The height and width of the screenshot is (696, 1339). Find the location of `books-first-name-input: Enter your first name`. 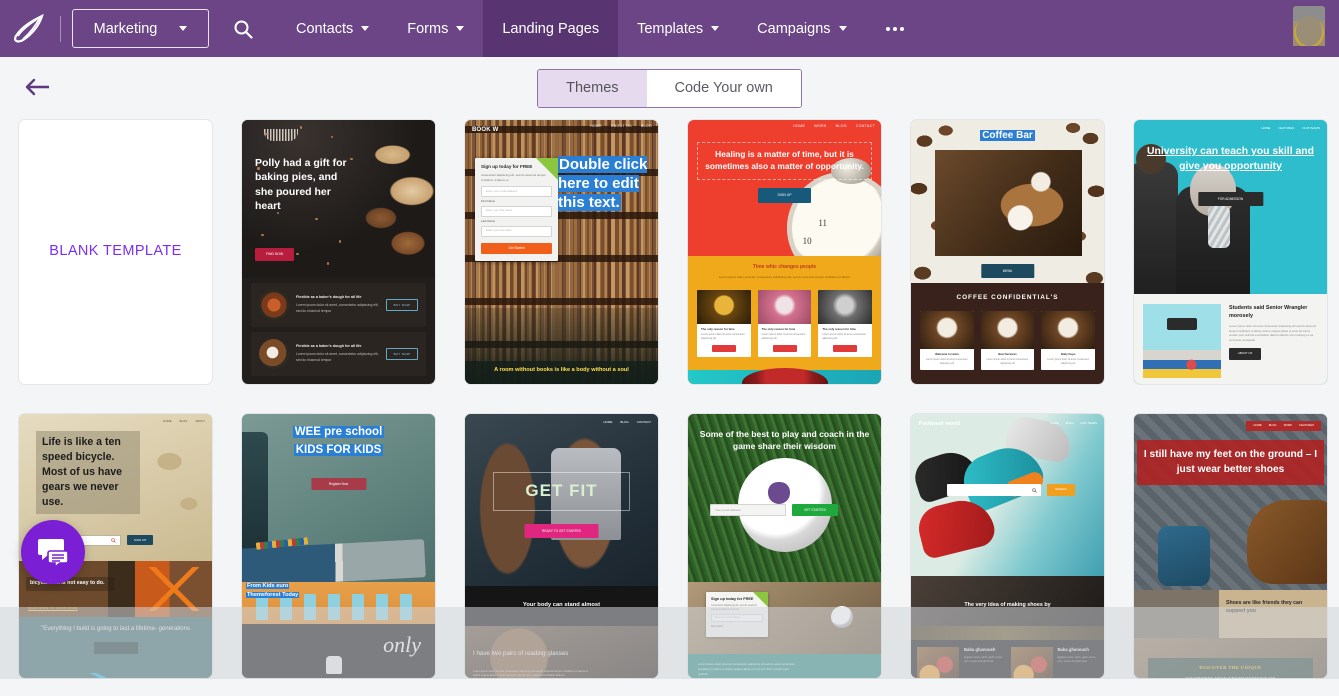

books-first-name-input: Enter your first name is located at coordinates (516, 211).